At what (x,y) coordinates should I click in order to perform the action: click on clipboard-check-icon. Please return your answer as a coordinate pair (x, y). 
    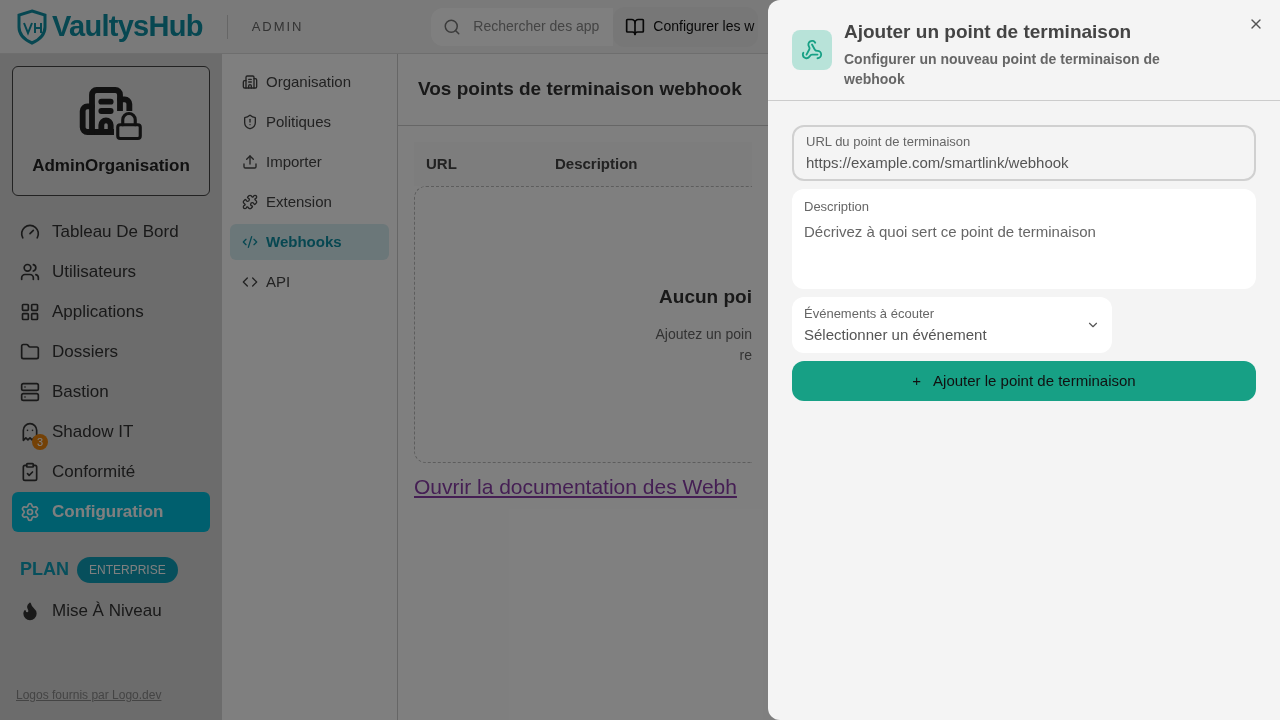
    Looking at the image, I should click on (30, 472).